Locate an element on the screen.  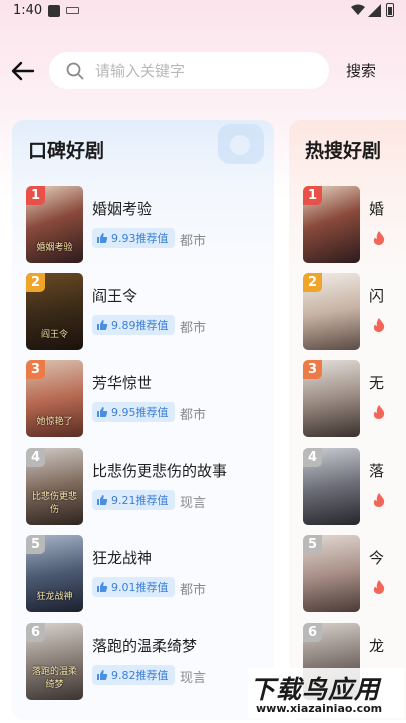
poster-caption: 比悲伤更悲伤 is located at coordinates (54, 503).